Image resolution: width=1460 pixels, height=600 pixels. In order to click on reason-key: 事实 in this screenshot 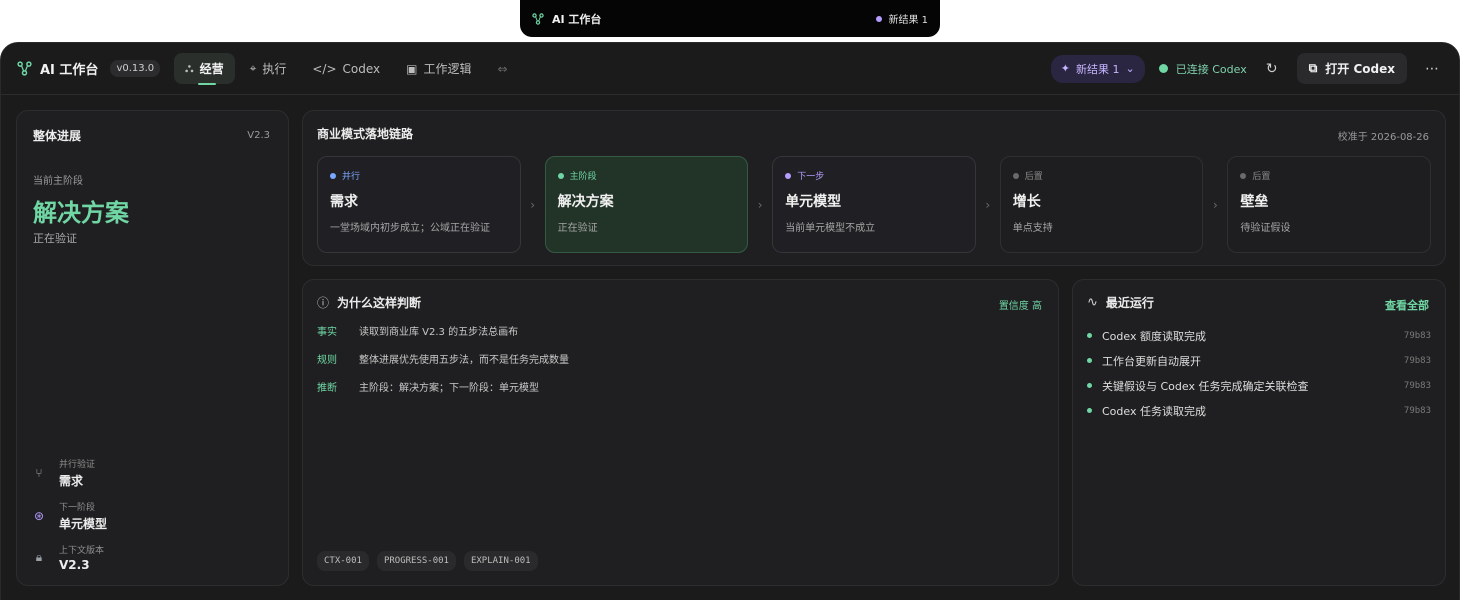, I will do `click(327, 332)`.